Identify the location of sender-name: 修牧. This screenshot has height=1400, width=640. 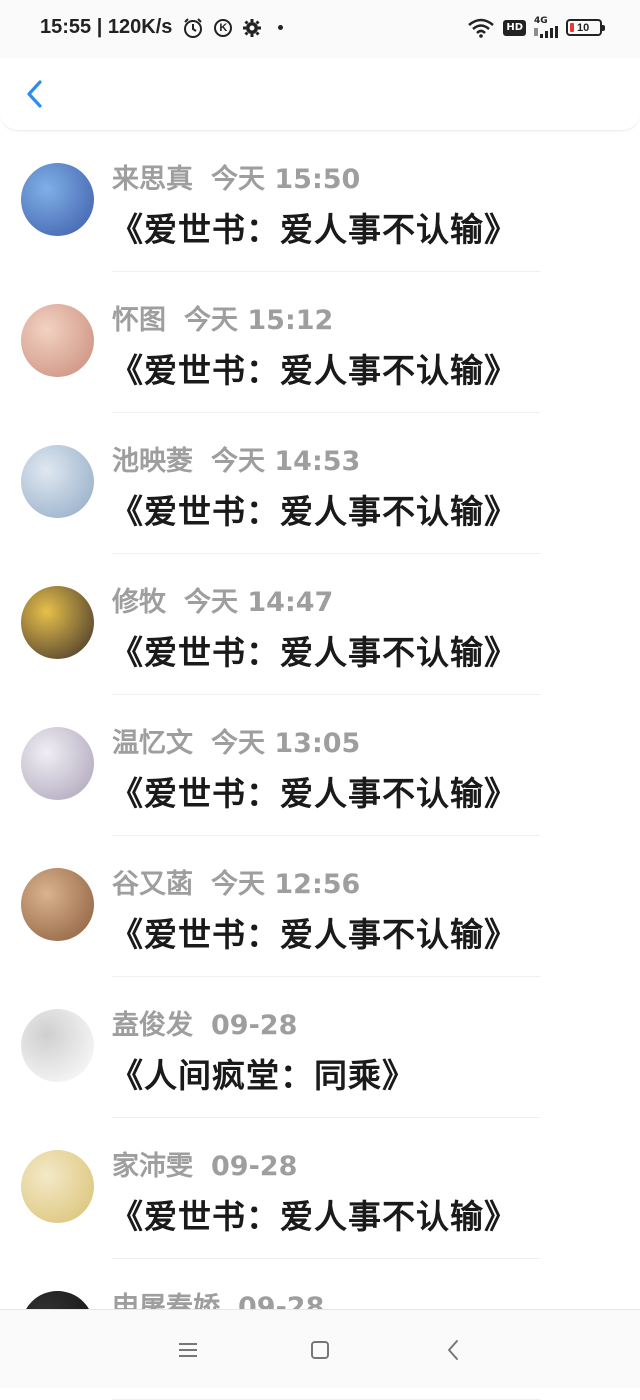
(139, 602).